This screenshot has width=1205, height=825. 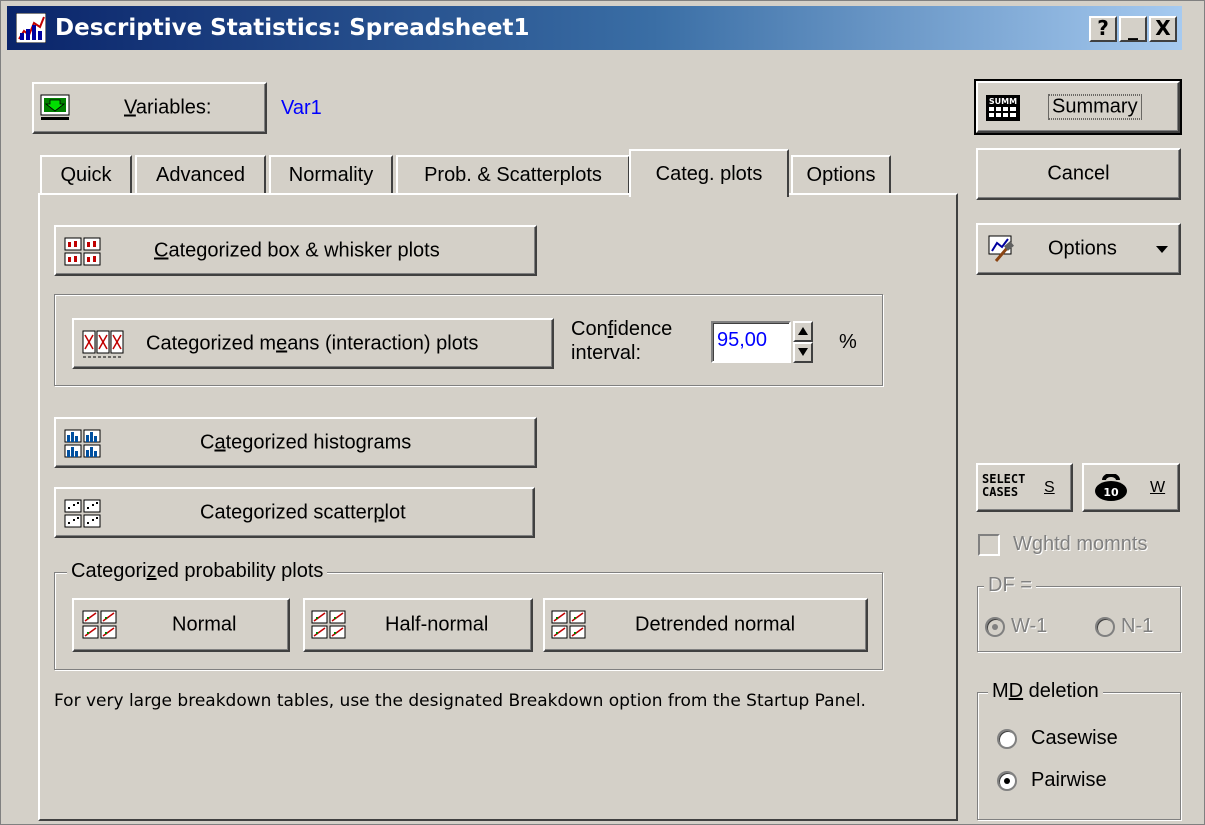 I want to click on dropdown-arrow-icon, so click(x=1162, y=249).